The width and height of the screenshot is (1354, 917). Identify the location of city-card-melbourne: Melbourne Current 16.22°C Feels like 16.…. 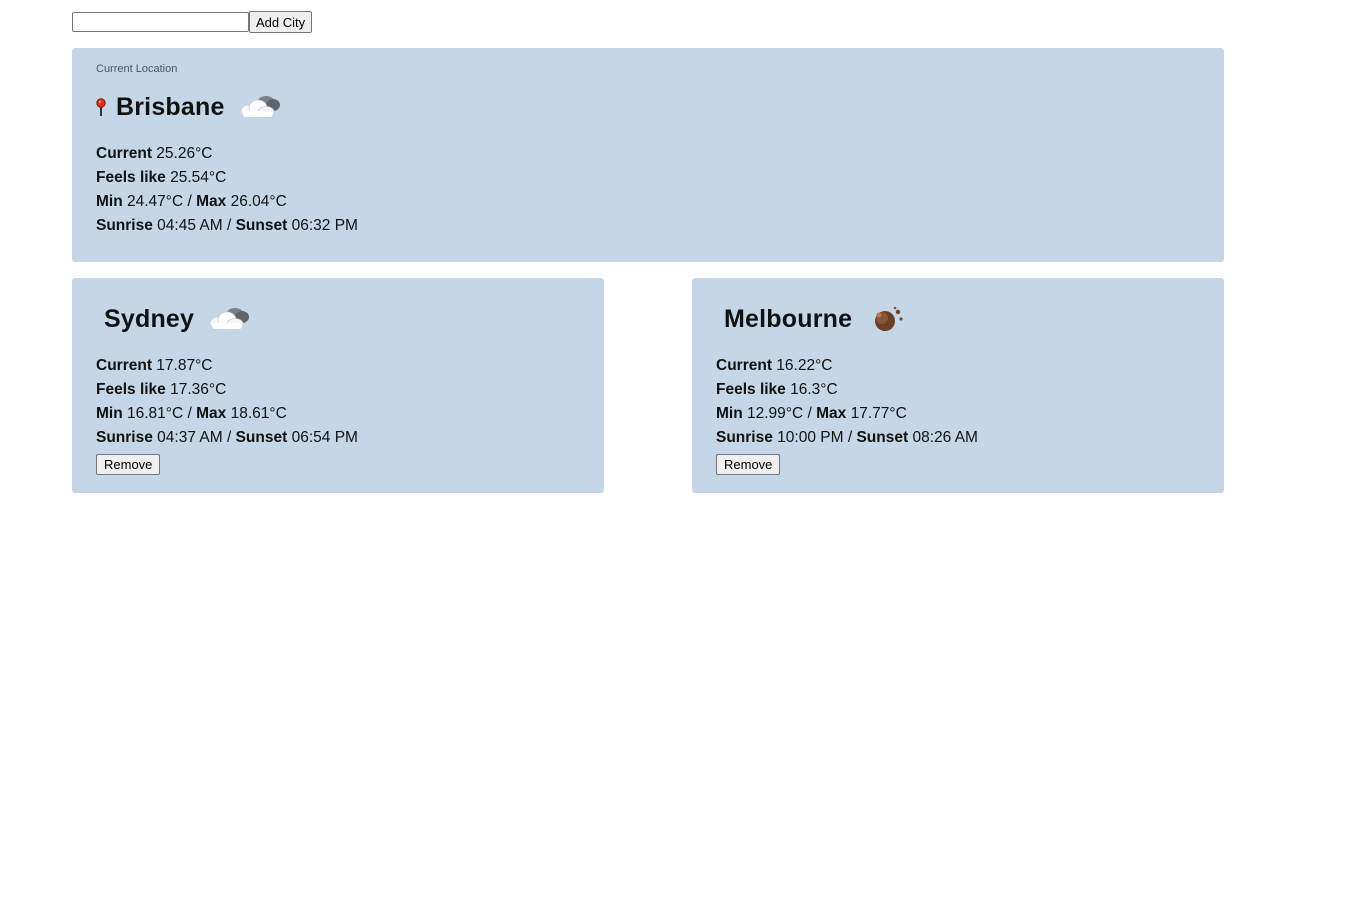
(958, 385).